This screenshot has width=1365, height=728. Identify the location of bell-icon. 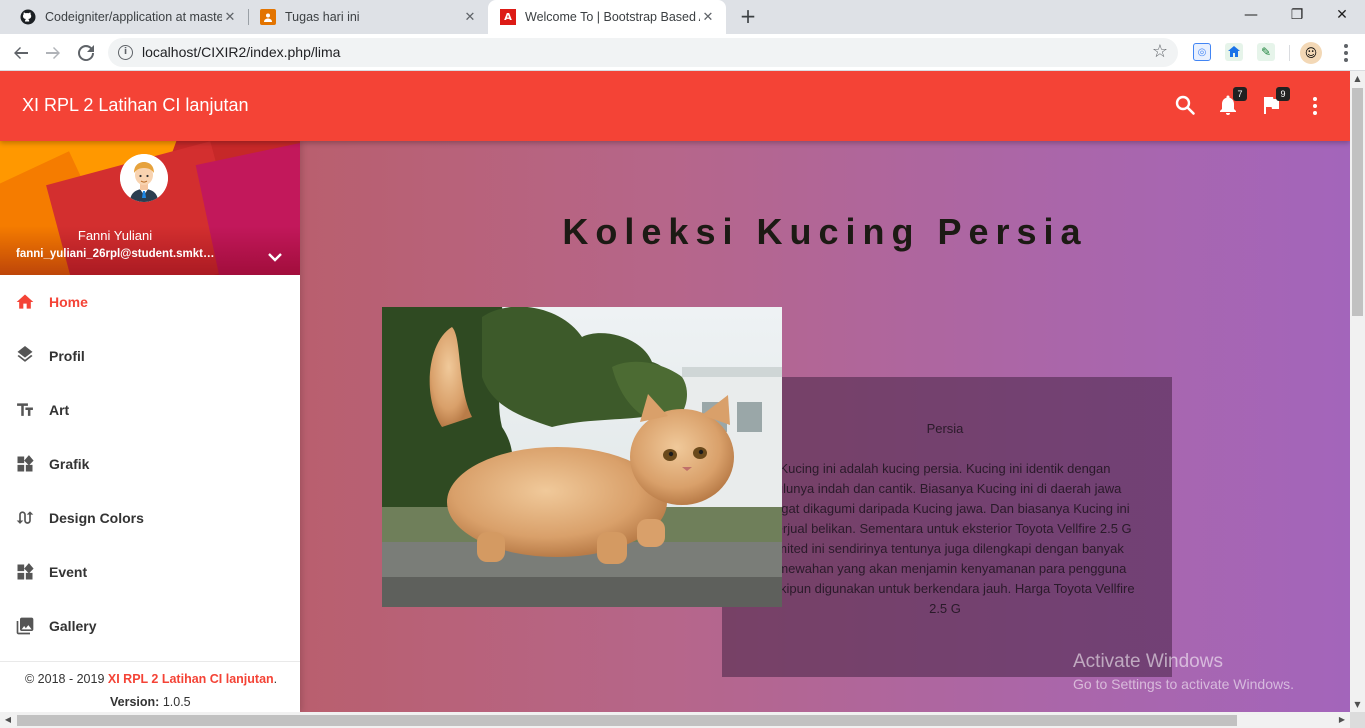
(1228, 108).